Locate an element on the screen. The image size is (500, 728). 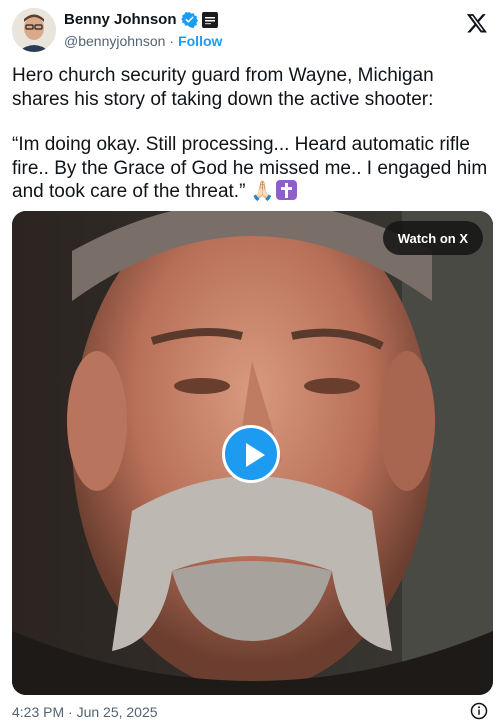
author-name-row: Benny Johnson is located at coordinates (141, 20).